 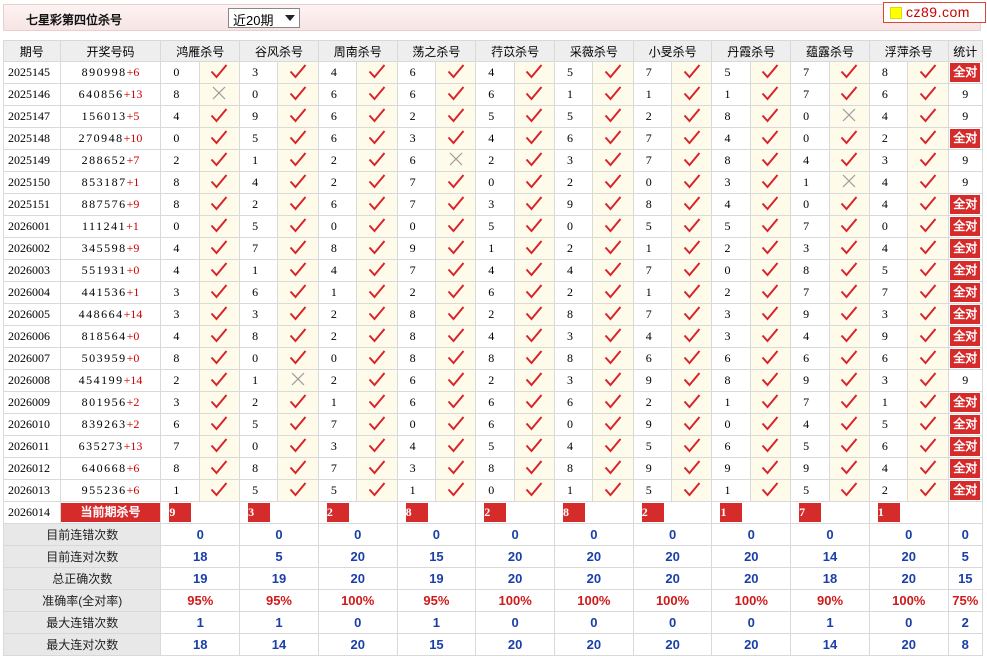 What do you see at coordinates (133, 490) in the screenshot?
I see `draw-sum-add: +6` at bounding box center [133, 490].